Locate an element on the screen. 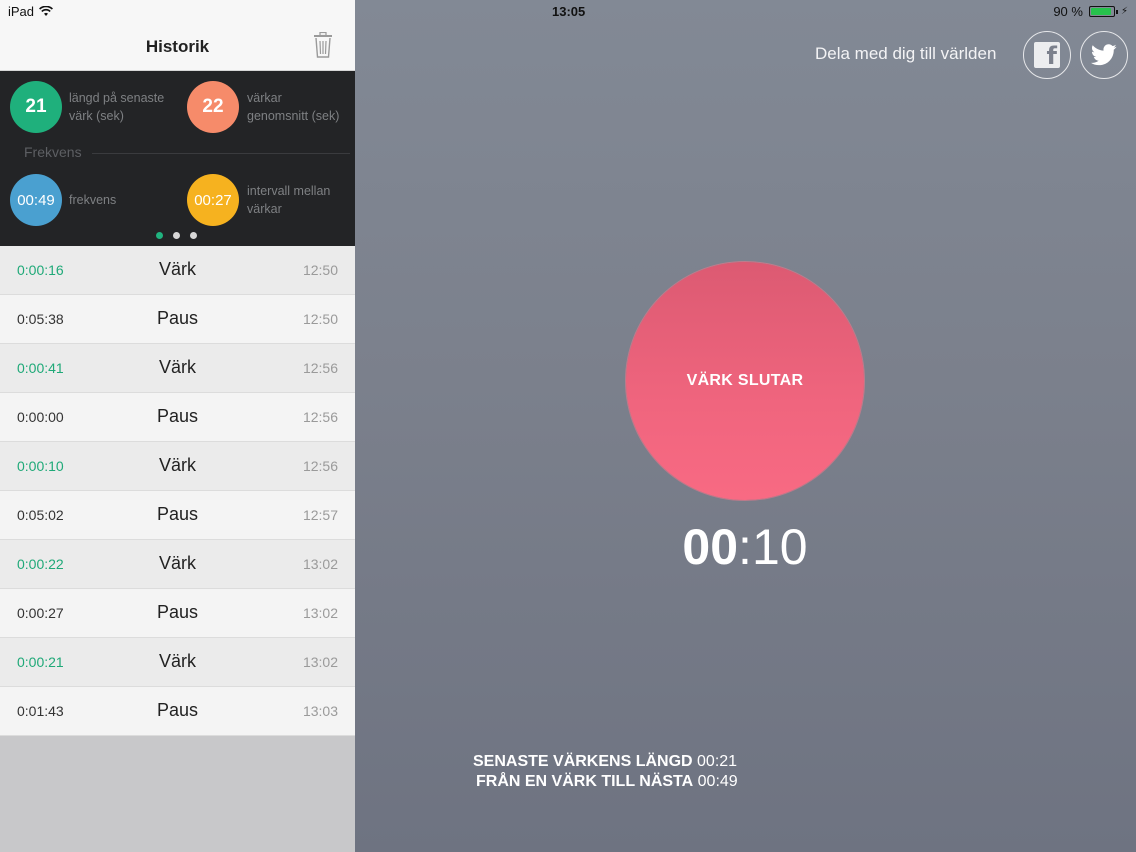 Image resolution: width=1136 pixels, height=852 pixels. timer-display: 00:10 is located at coordinates (745, 547).